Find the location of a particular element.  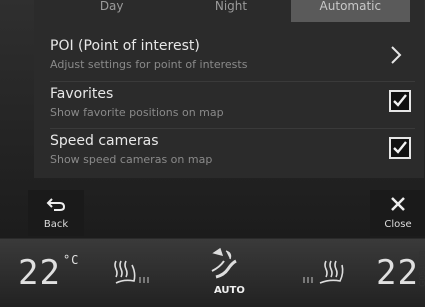

tab-night: Night is located at coordinates (230, 11).